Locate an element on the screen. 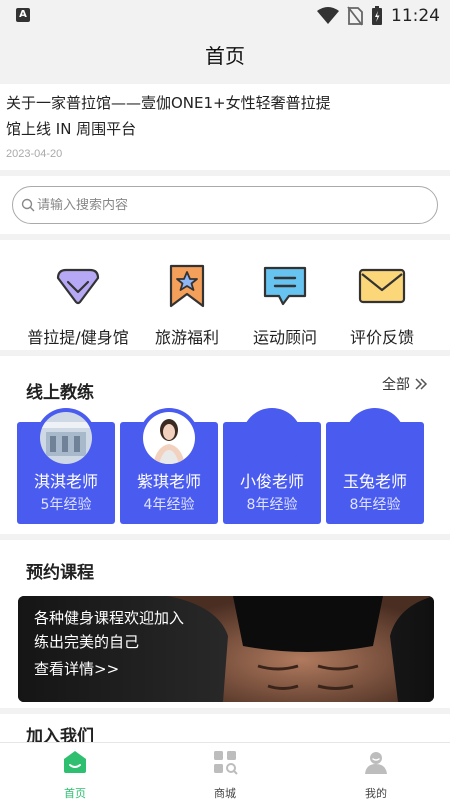 This screenshot has width=450, height=800. tab-home: 首页 is located at coordinates (75, 774).